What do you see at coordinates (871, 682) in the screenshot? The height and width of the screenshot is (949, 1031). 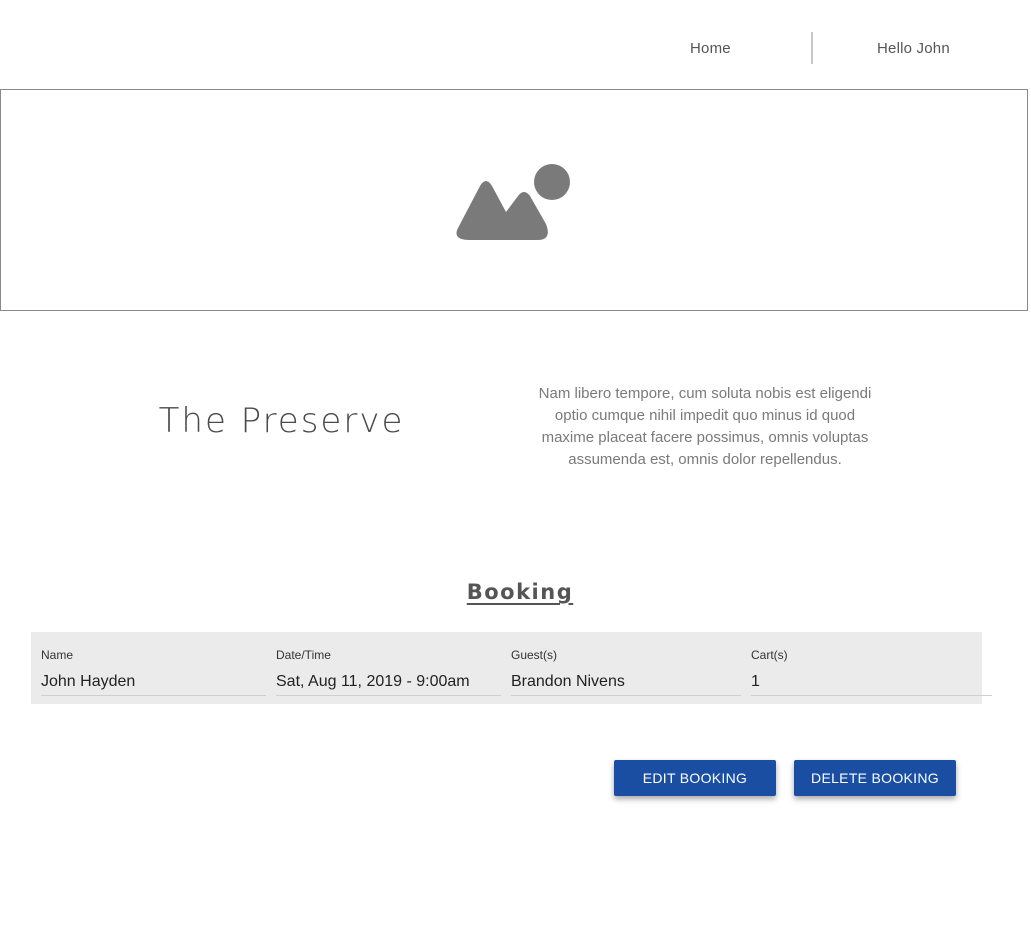 I see `carts-value: 1` at bounding box center [871, 682].